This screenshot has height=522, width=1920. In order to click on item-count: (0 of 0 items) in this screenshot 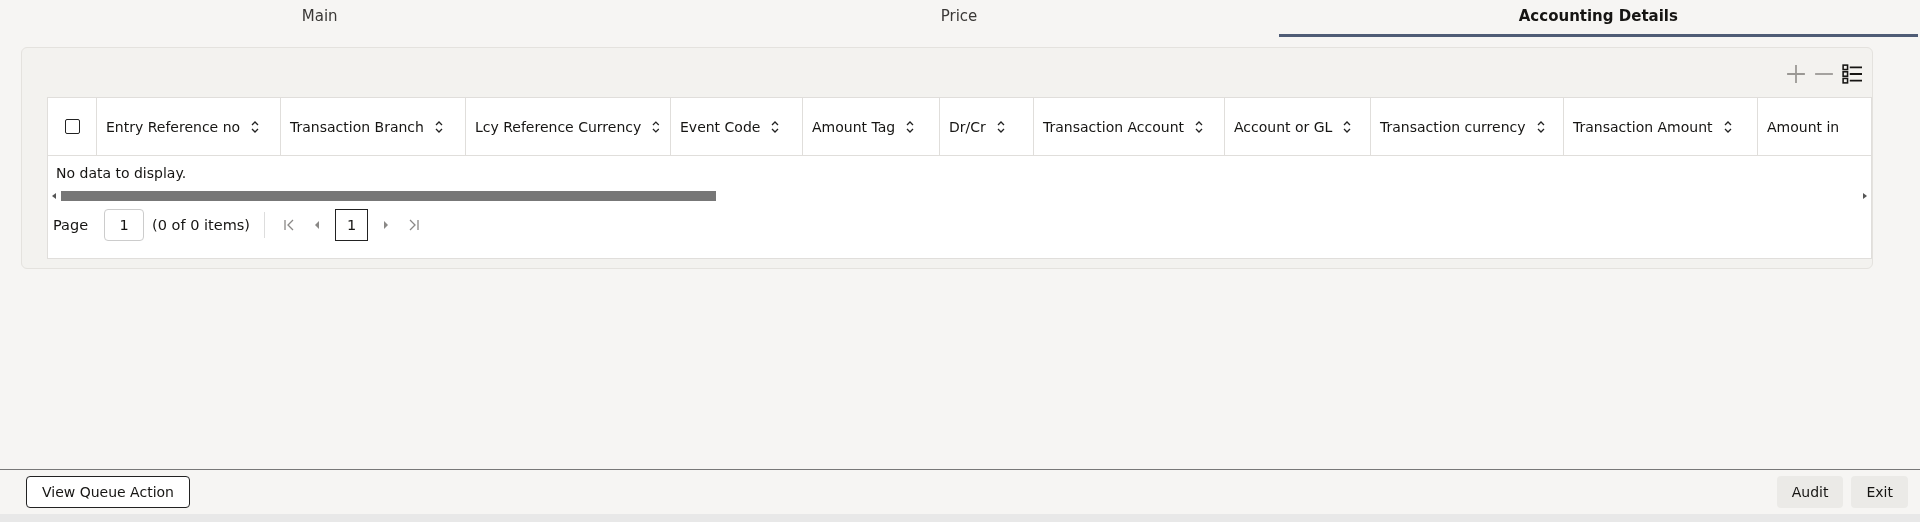, I will do `click(201, 225)`.